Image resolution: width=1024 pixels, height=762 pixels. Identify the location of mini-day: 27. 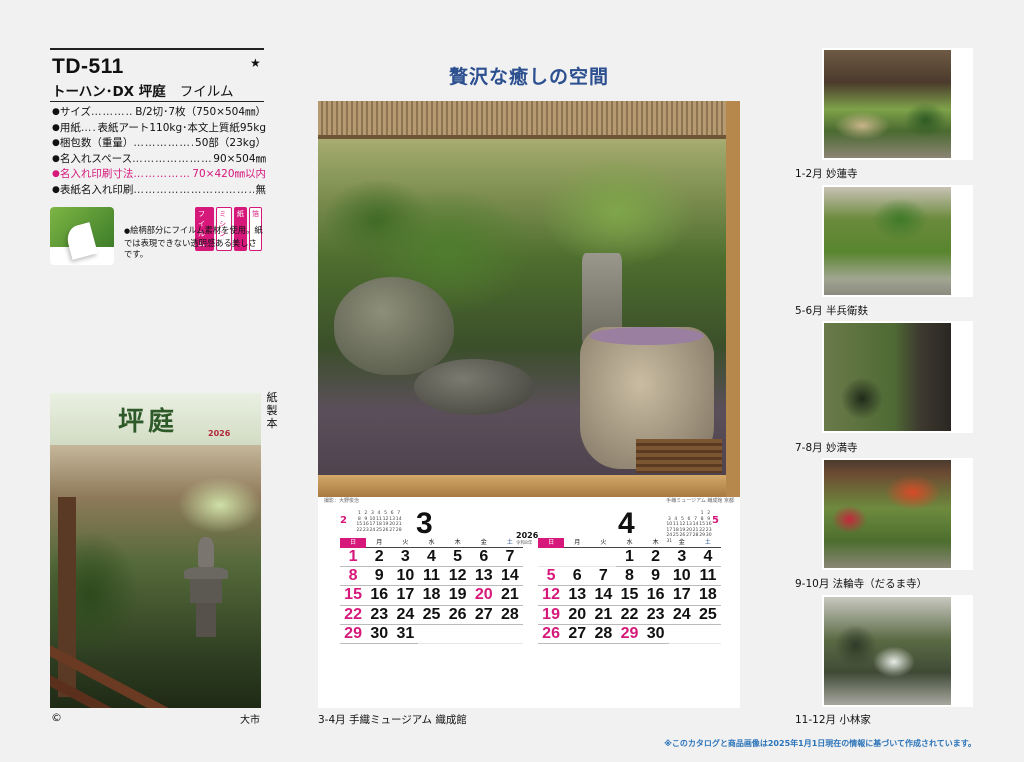
(392, 530).